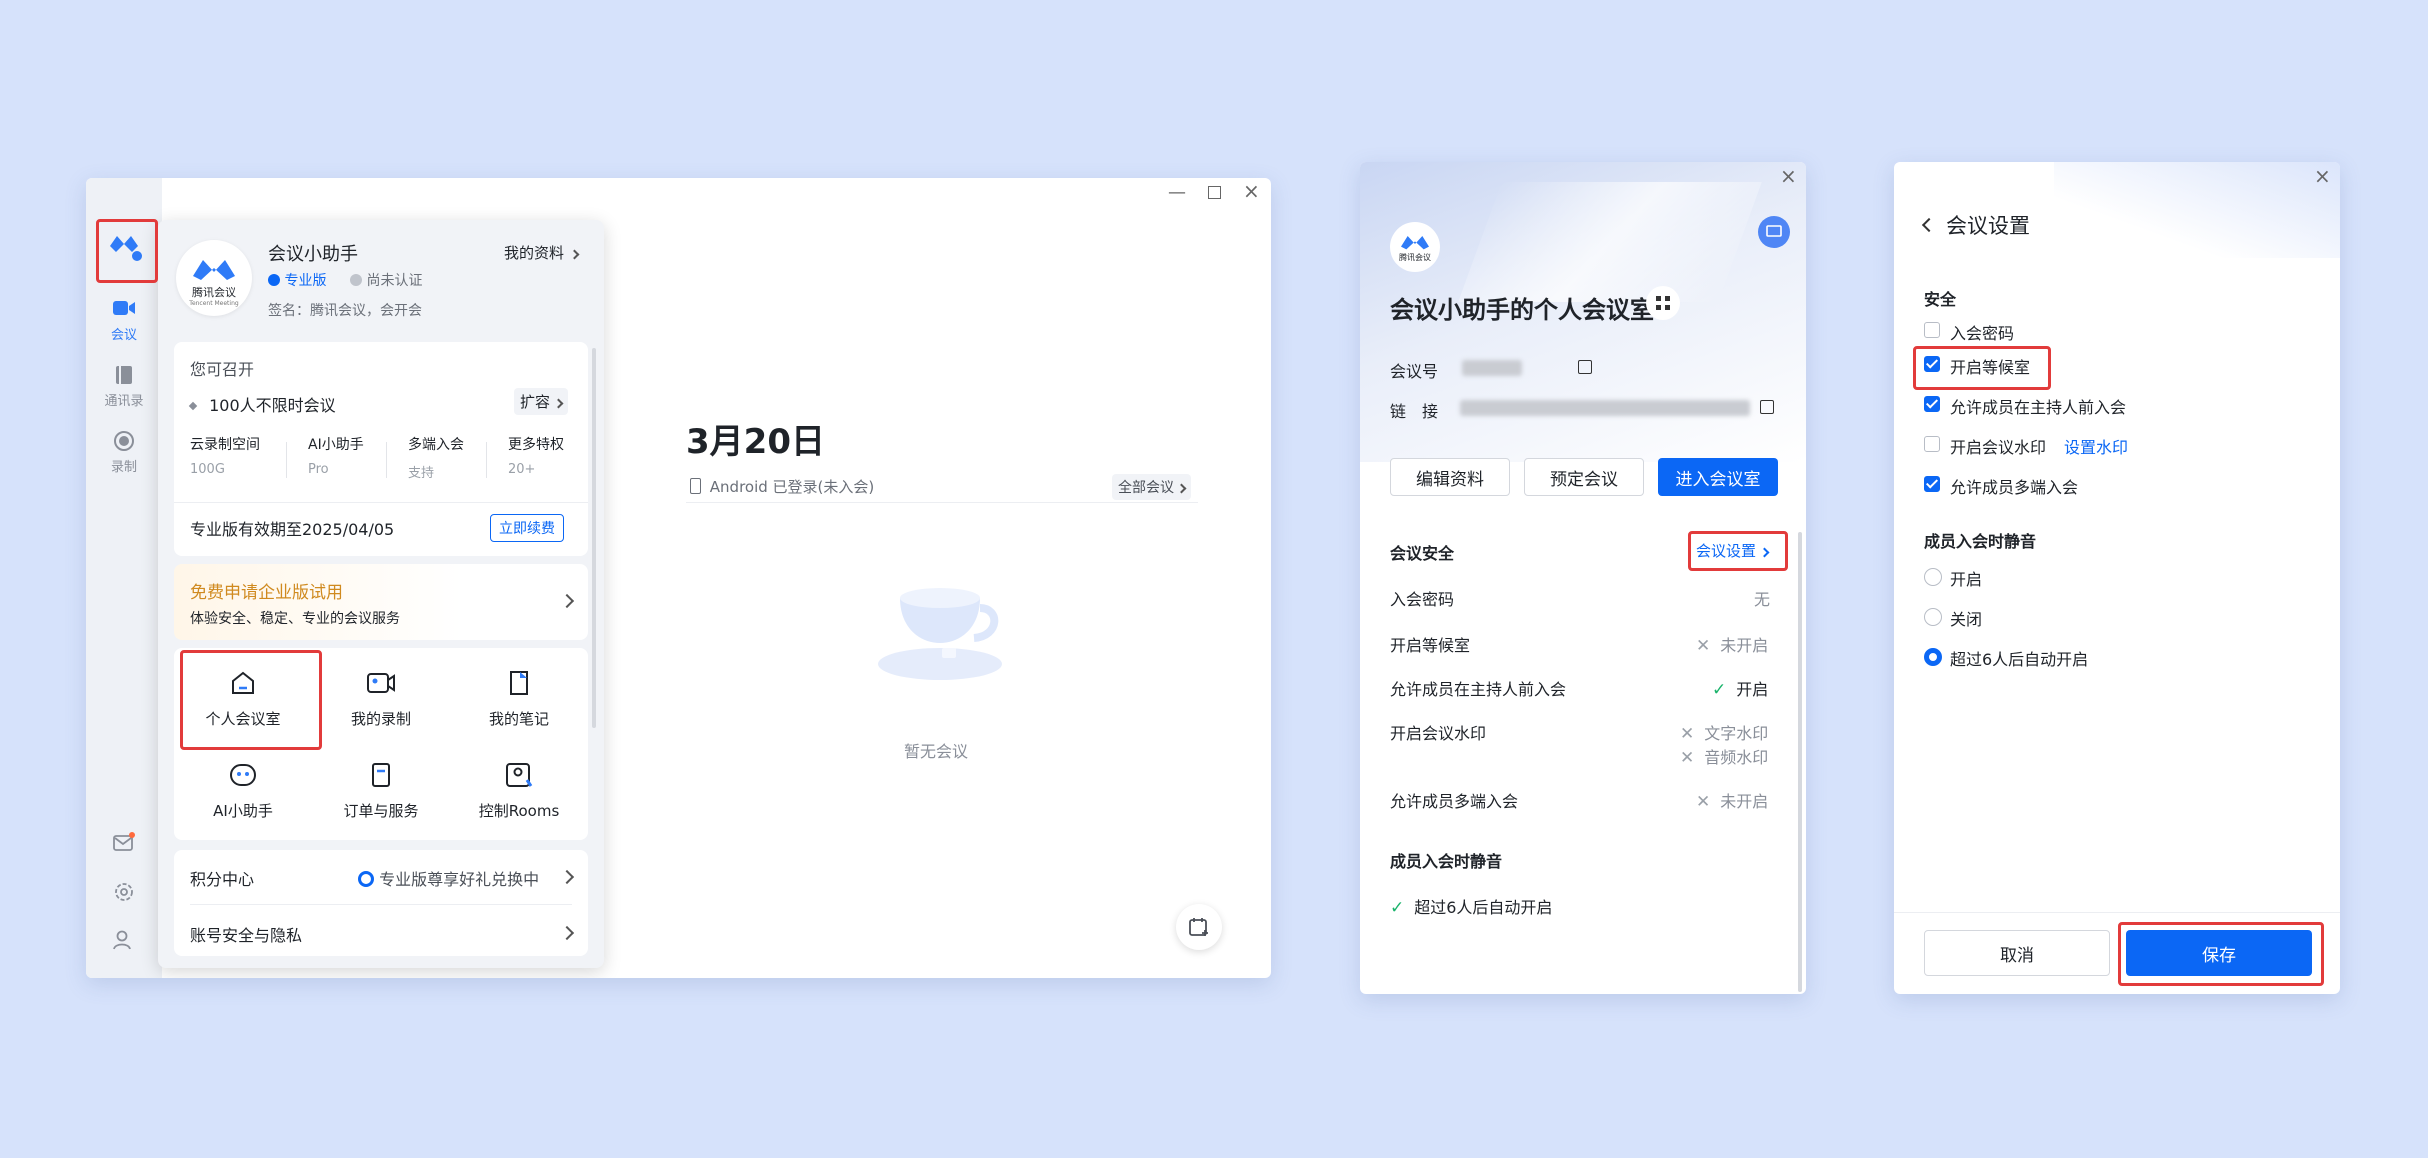 This screenshot has width=2428, height=1158. Describe the element at coordinates (2219, 953) in the screenshot. I see `save-button: 保存` at that location.